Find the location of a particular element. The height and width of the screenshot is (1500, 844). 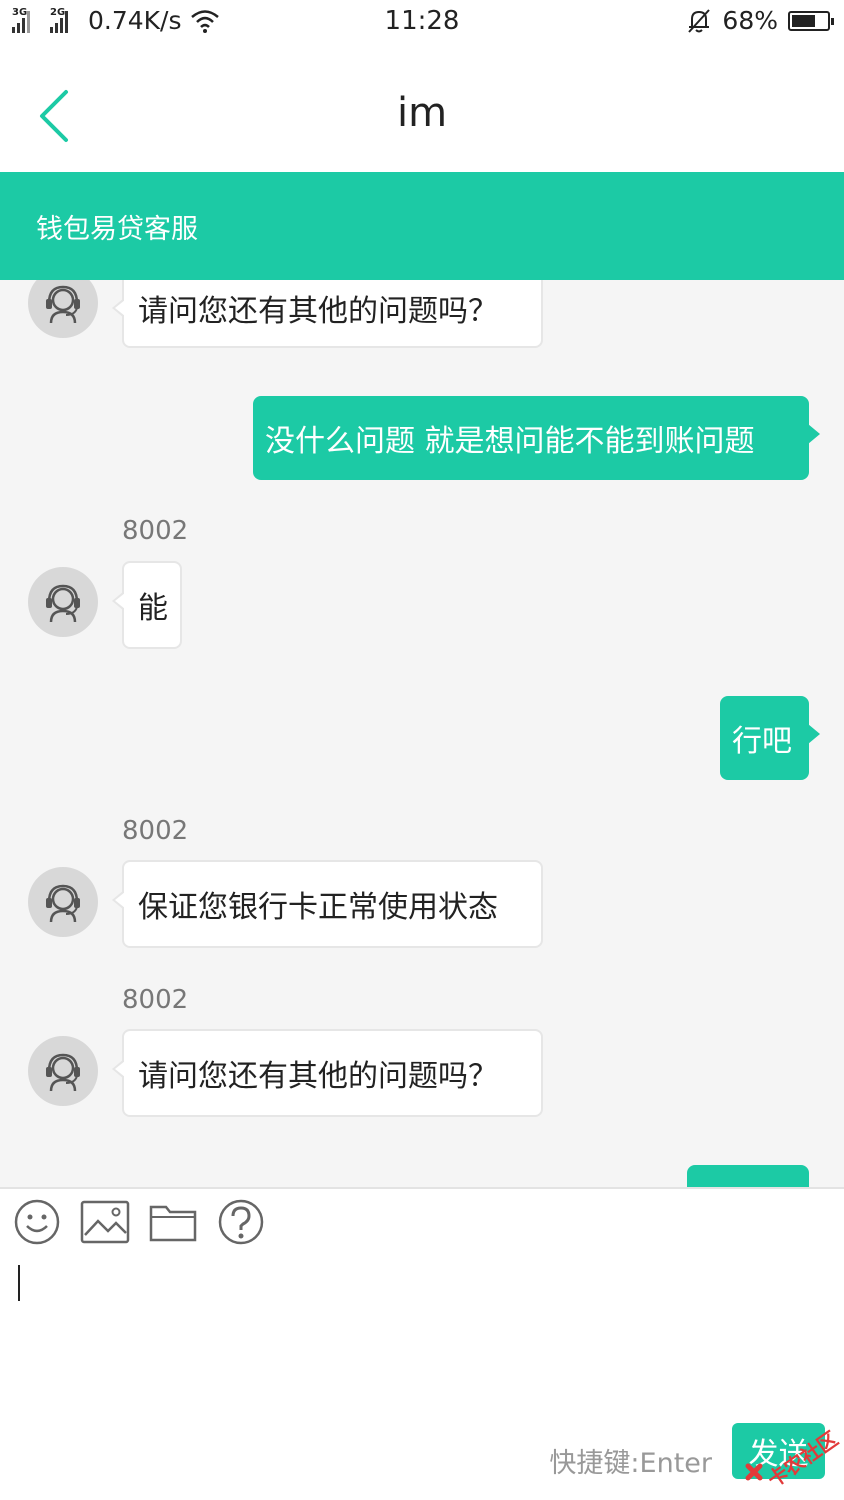

image-button is located at coordinates (105, 1222).